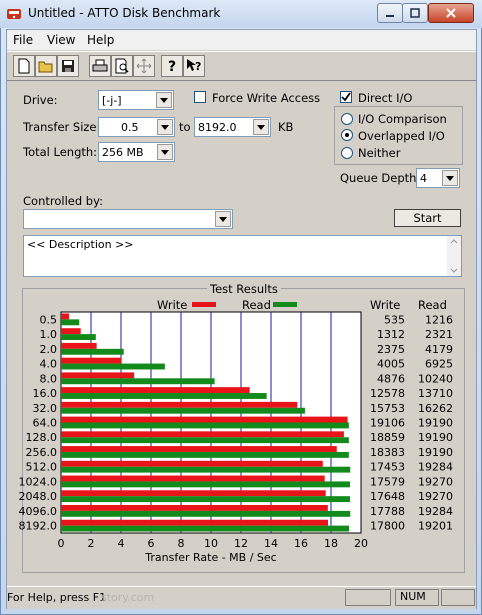 This screenshot has height=615, width=482. What do you see at coordinates (387, 423) in the screenshot?
I see `write-value: 19106` at bounding box center [387, 423].